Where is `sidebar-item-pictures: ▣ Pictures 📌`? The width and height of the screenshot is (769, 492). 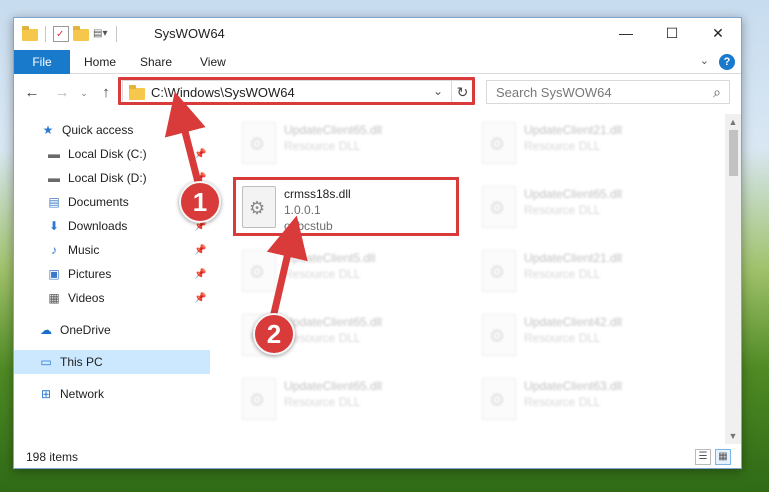
sidebar-item-pictures: ▣ Pictures 📌 is located at coordinates (112, 274).